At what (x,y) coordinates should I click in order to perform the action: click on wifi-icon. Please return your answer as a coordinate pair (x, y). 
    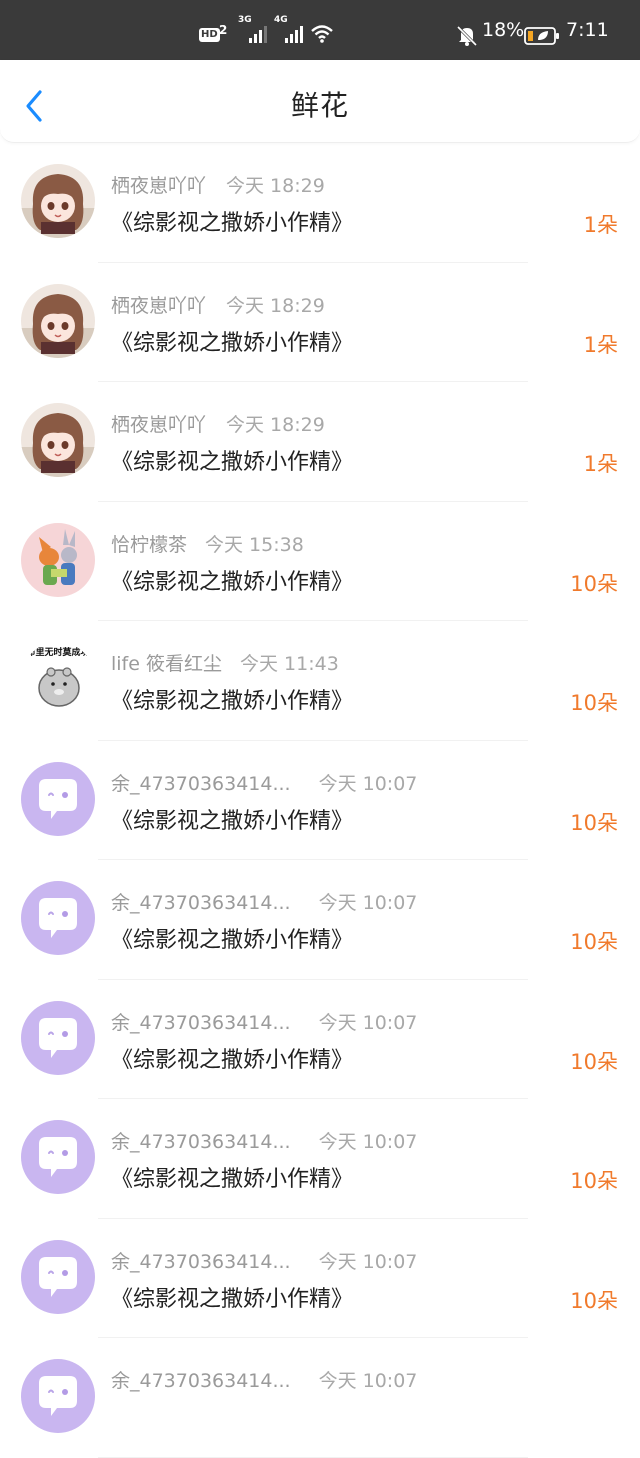
    Looking at the image, I should click on (322, 34).